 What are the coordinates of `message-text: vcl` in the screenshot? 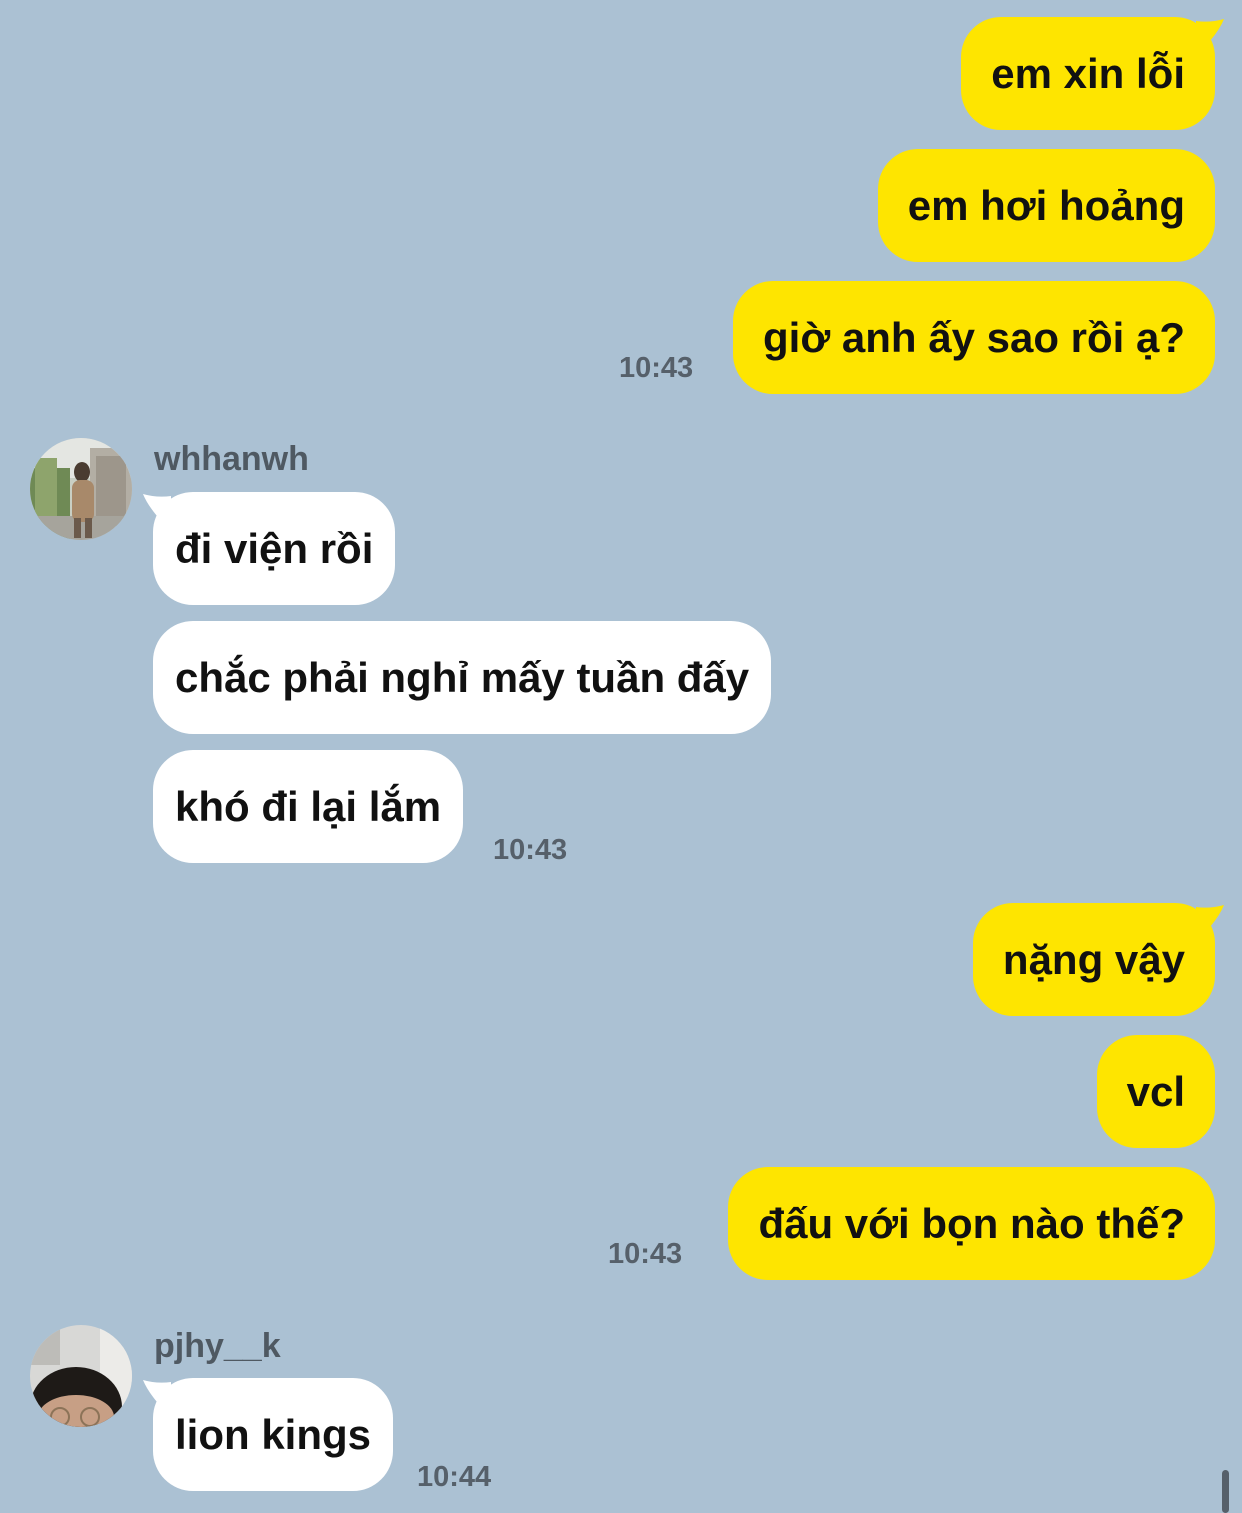 It's located at (1155, 1091).